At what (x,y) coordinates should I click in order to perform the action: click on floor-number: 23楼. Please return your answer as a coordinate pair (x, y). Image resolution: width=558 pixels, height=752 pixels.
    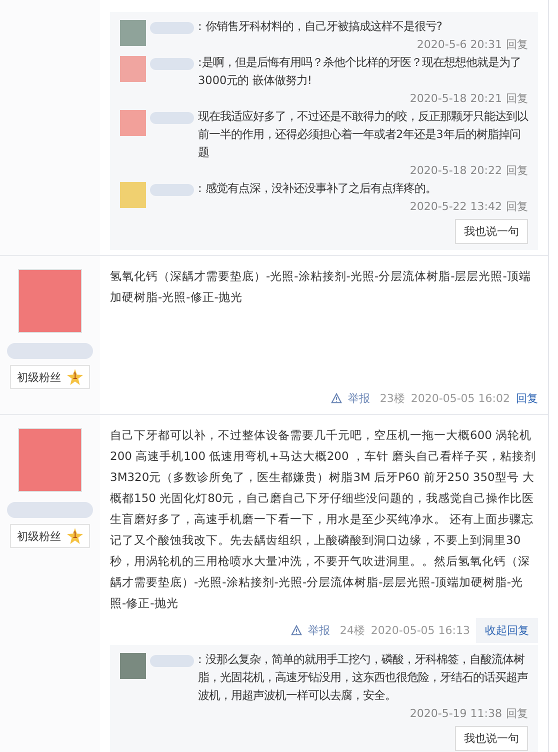
    Looking at the image, I should click on (392, 398).